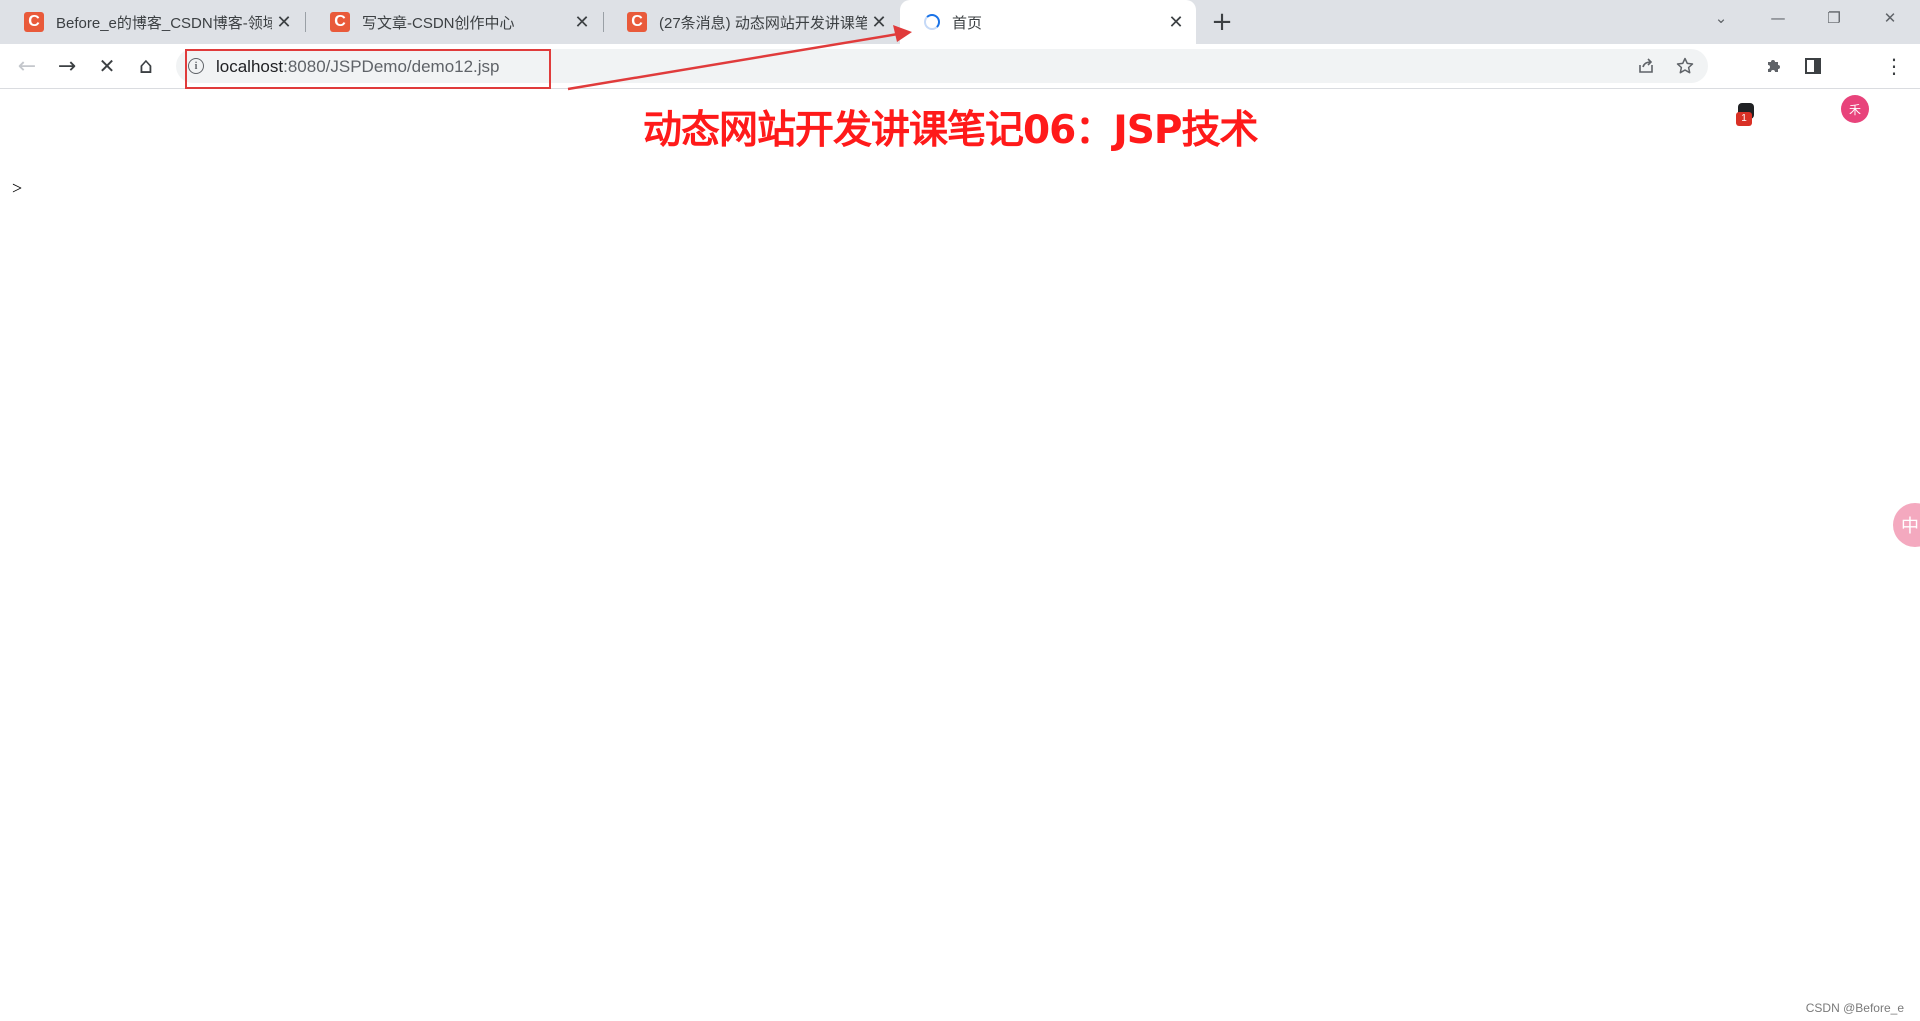  Describe the element at coordinates (1813, 66) in the screenshot. I see `side-panel-icon` at that location.